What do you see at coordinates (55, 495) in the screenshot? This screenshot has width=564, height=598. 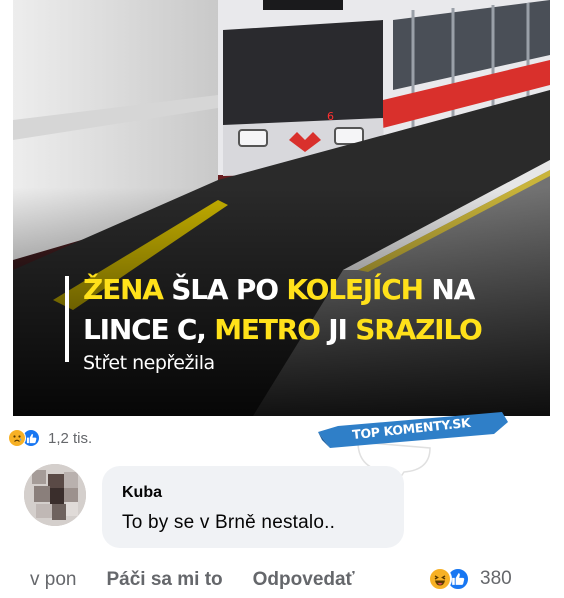 I see `avatar` at bounding box center [55, 495].